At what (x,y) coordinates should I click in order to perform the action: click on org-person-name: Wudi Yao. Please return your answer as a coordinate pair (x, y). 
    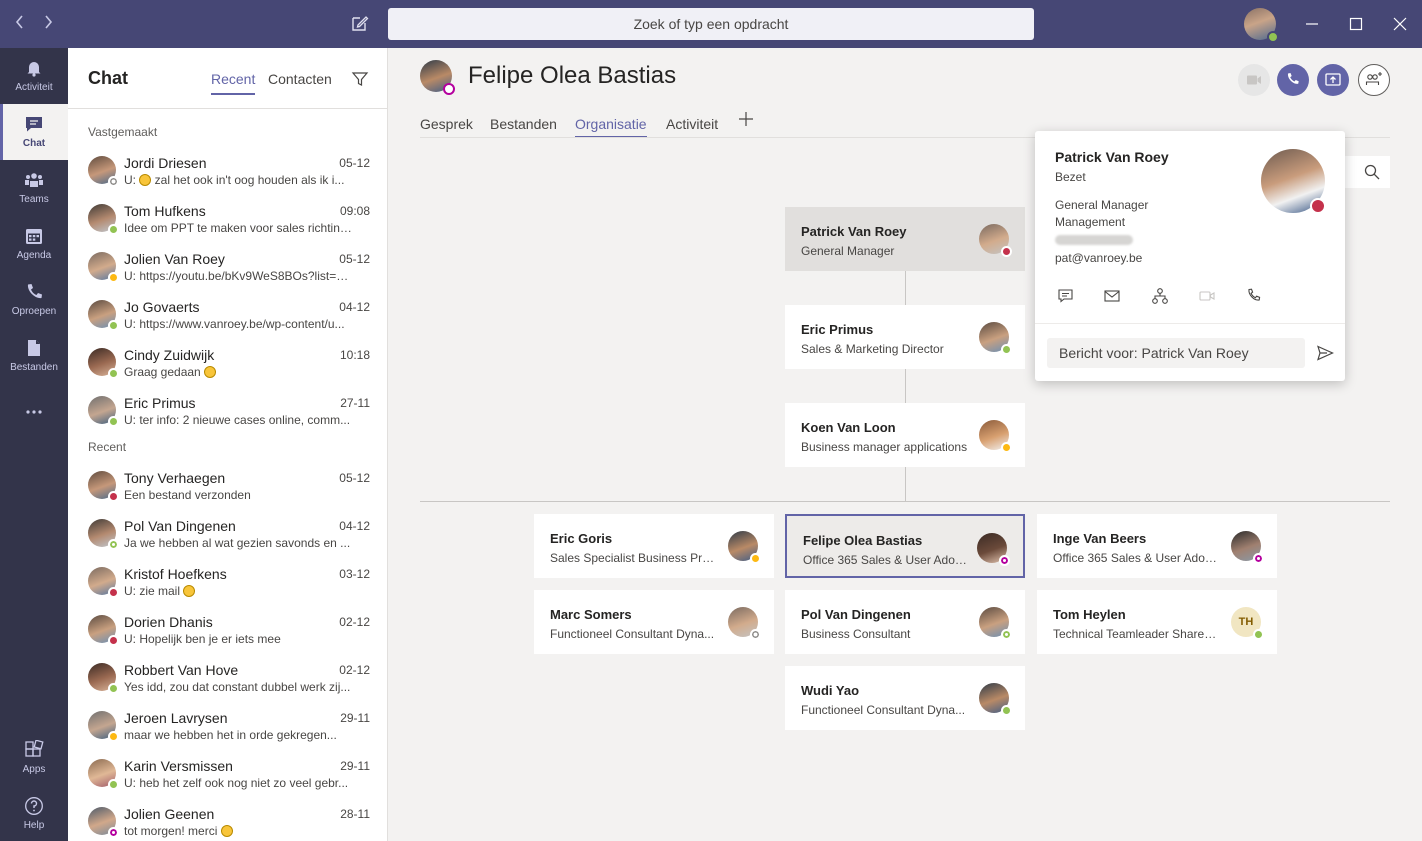
    Looking at the image, I should click on (830, 690).